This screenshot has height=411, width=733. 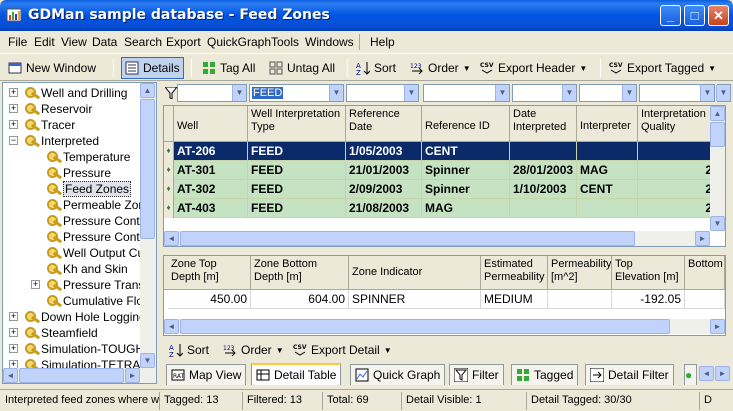 I want to click on header-table-vertical-scrollbar: ▲ ▼, so click(x=717, y=168).